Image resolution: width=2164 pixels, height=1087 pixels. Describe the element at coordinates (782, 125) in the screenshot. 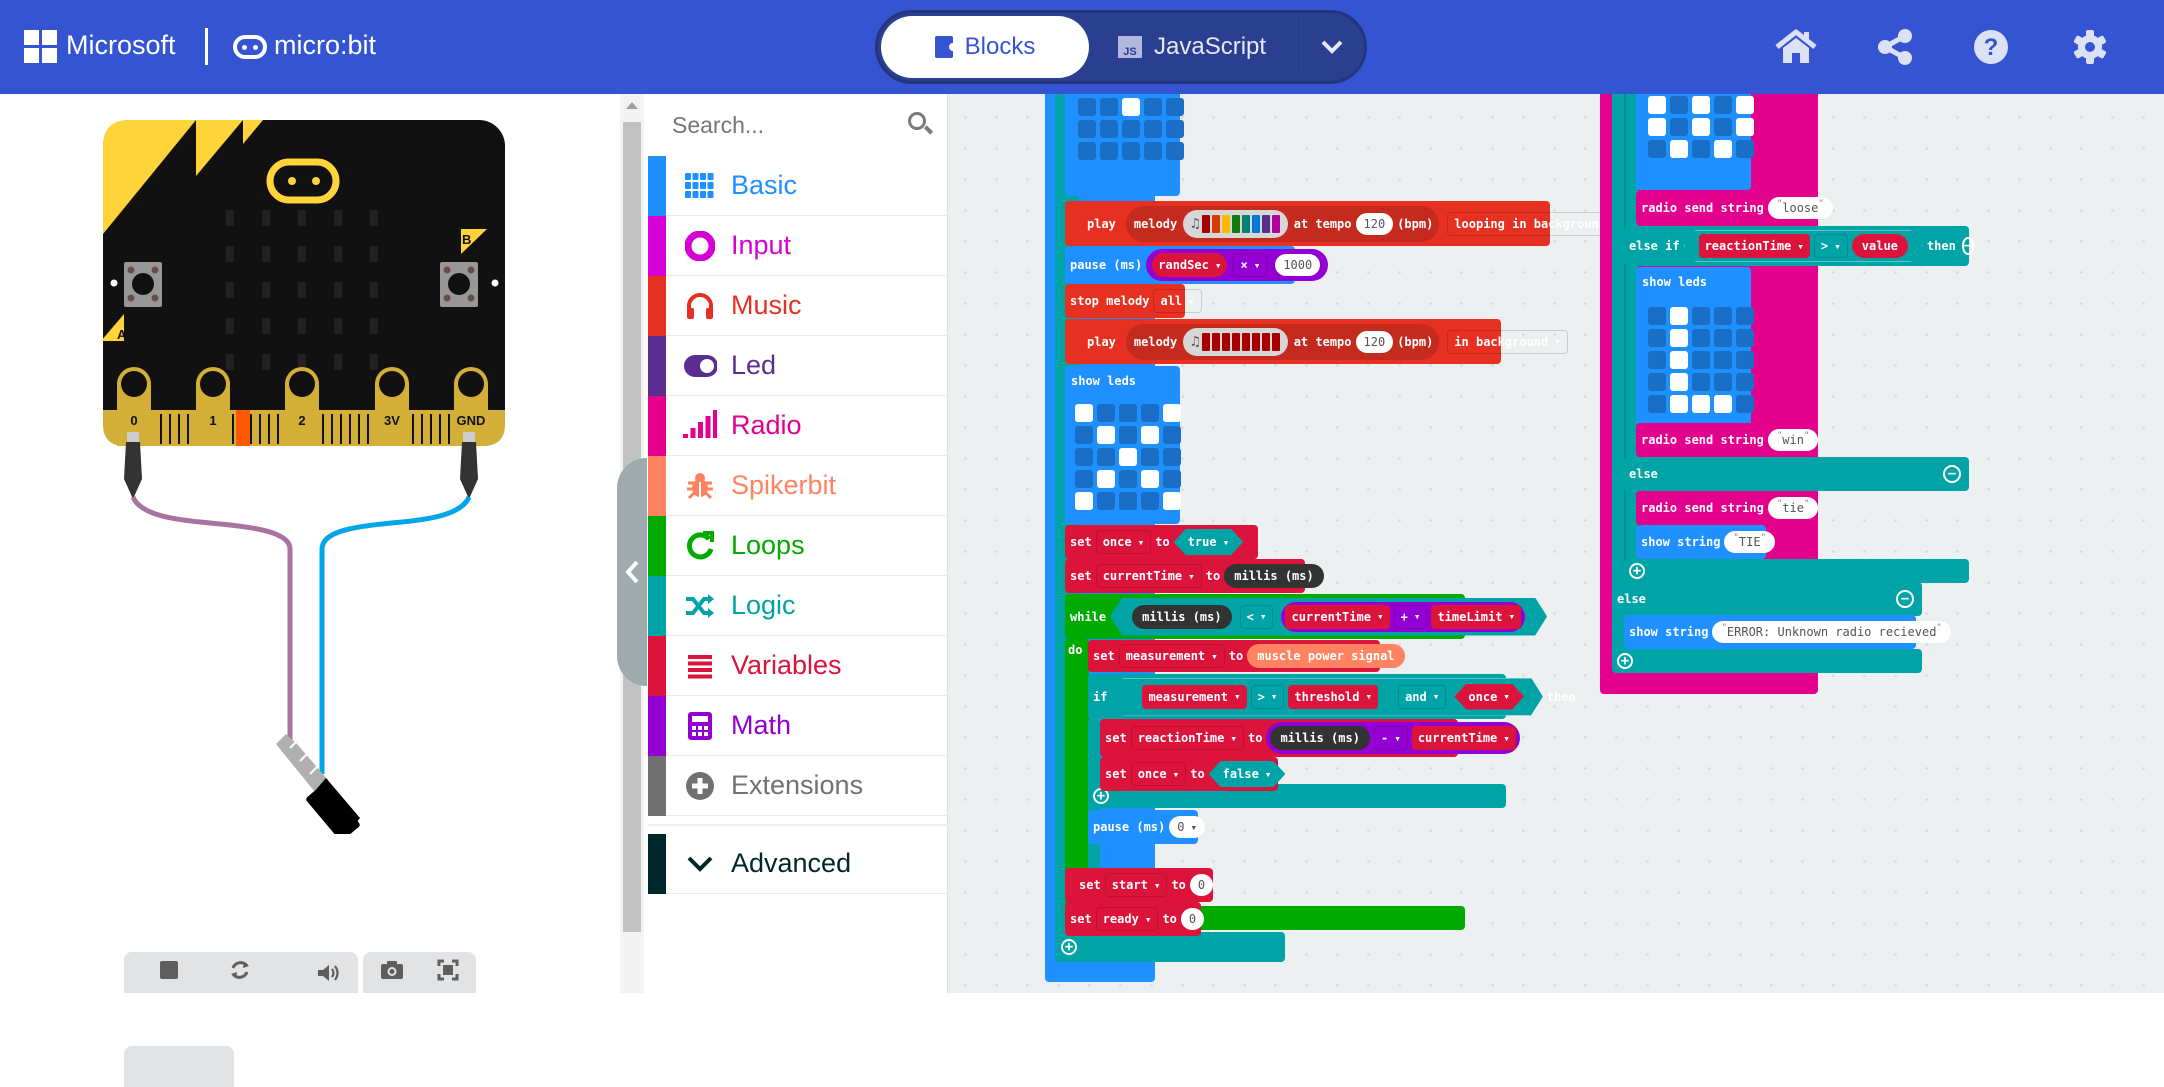

I see `search-input` at that location.